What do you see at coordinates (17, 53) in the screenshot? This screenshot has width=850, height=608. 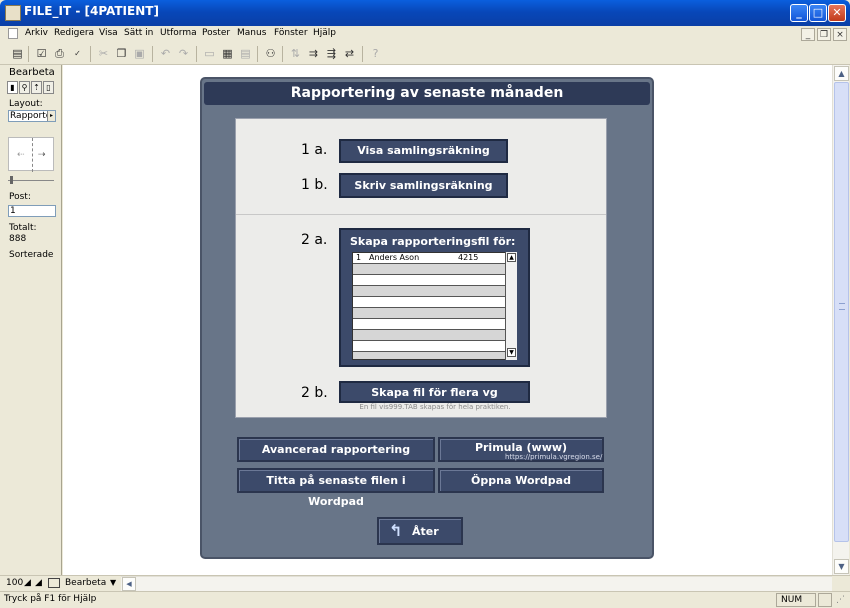 I see `new-icon: ▤` at bounding box center [17, 53].